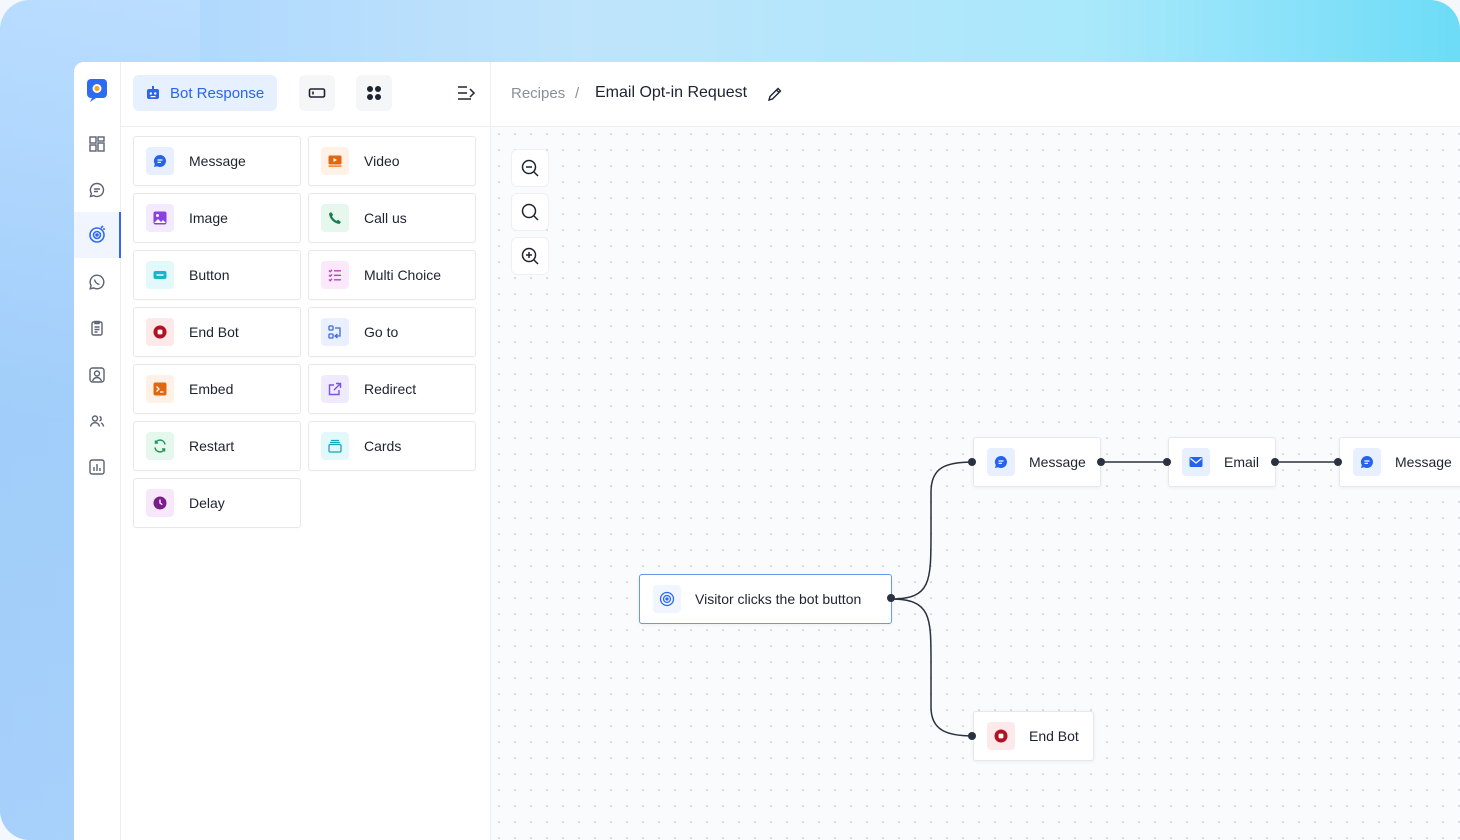 Image resolution: width=1460 pixels, height=840 pixels. What do you see at coordinates (466, 93) in the screenshot?
I see `collapse-panel-icon` at bounding box center [466, 93].